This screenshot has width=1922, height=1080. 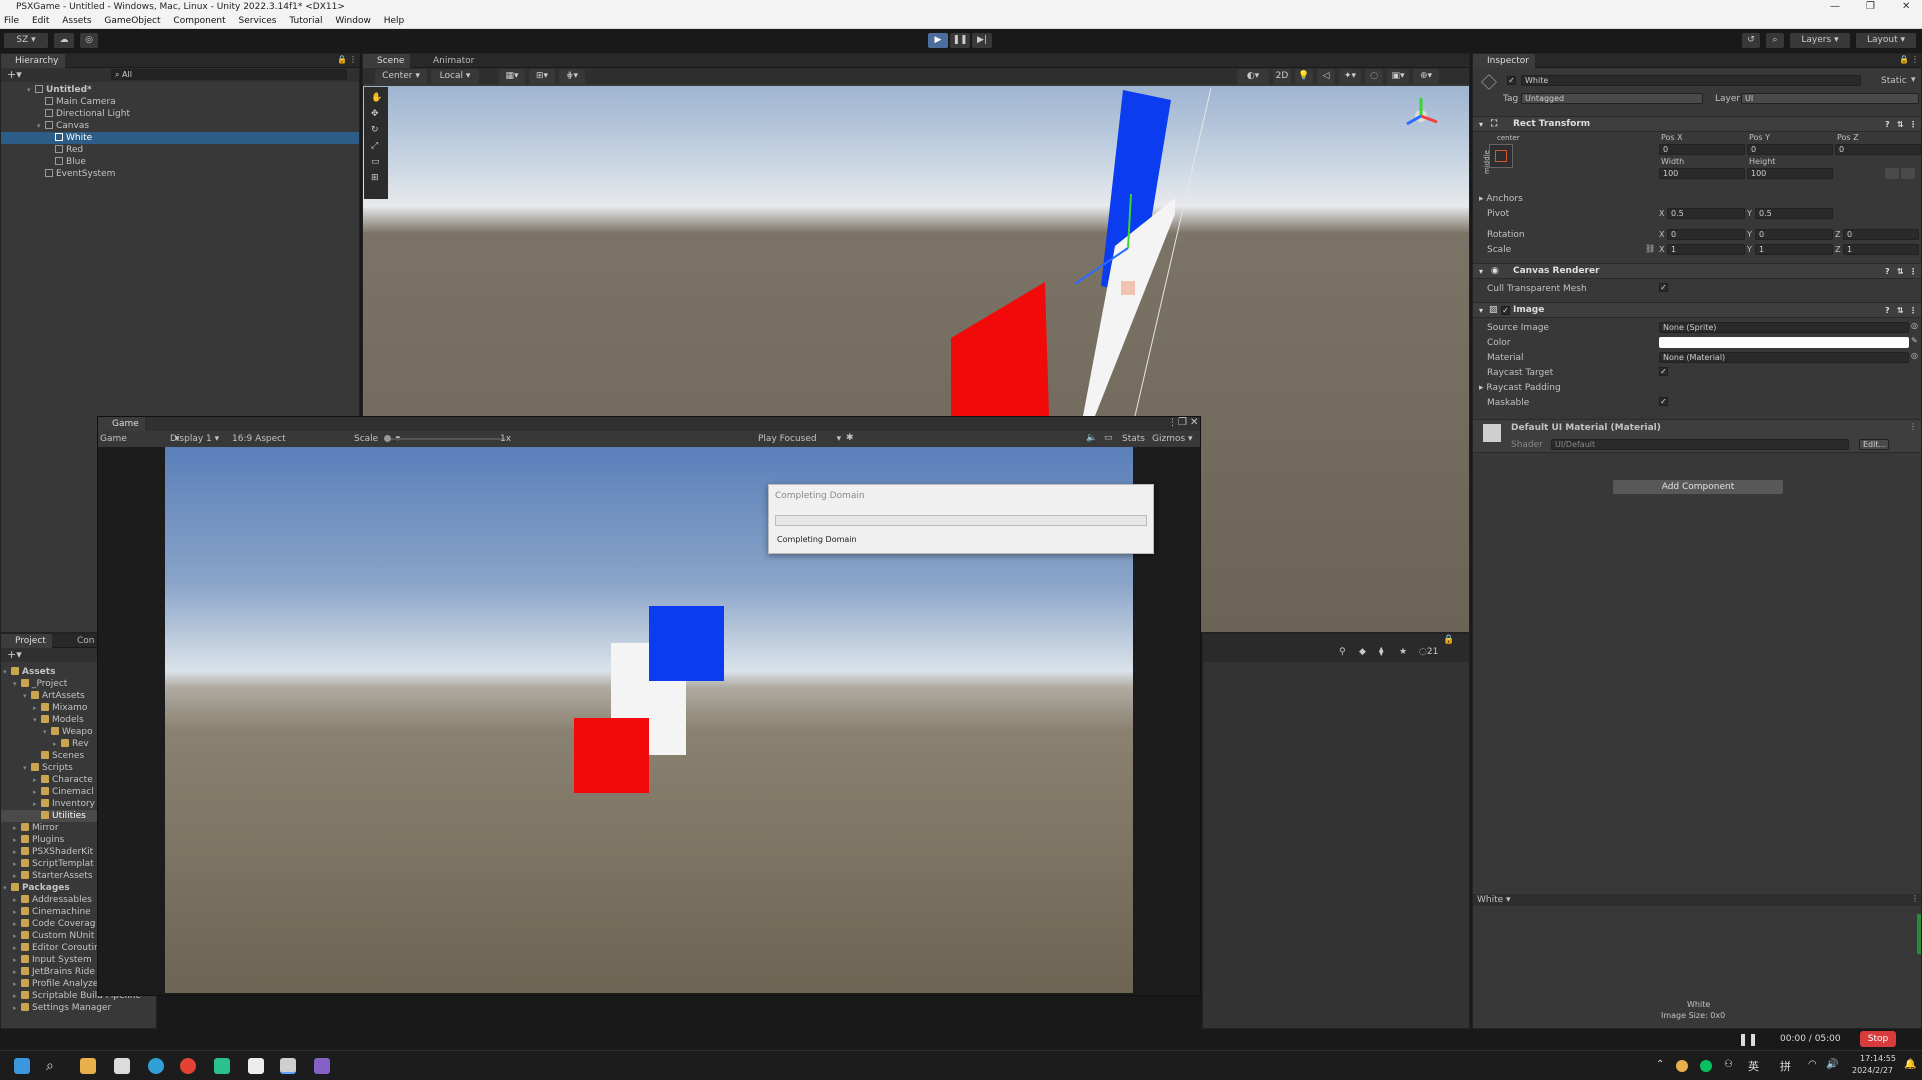 What do you see at coordinates (1728, 1064) in the screenshot?
I see `tray-network-icon: ⚇` at bounding box center [1728, 1064].